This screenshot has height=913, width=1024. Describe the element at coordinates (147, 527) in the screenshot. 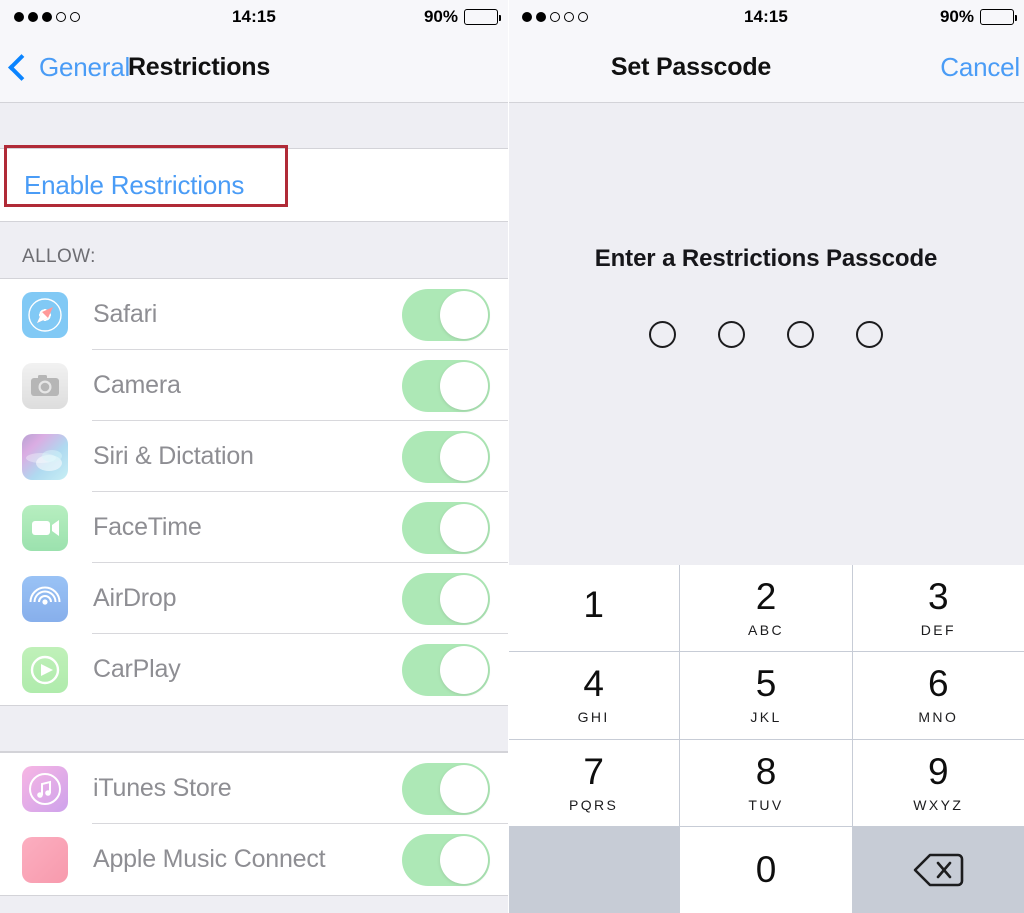

I see `list-item-label: FaceTime` at that location.